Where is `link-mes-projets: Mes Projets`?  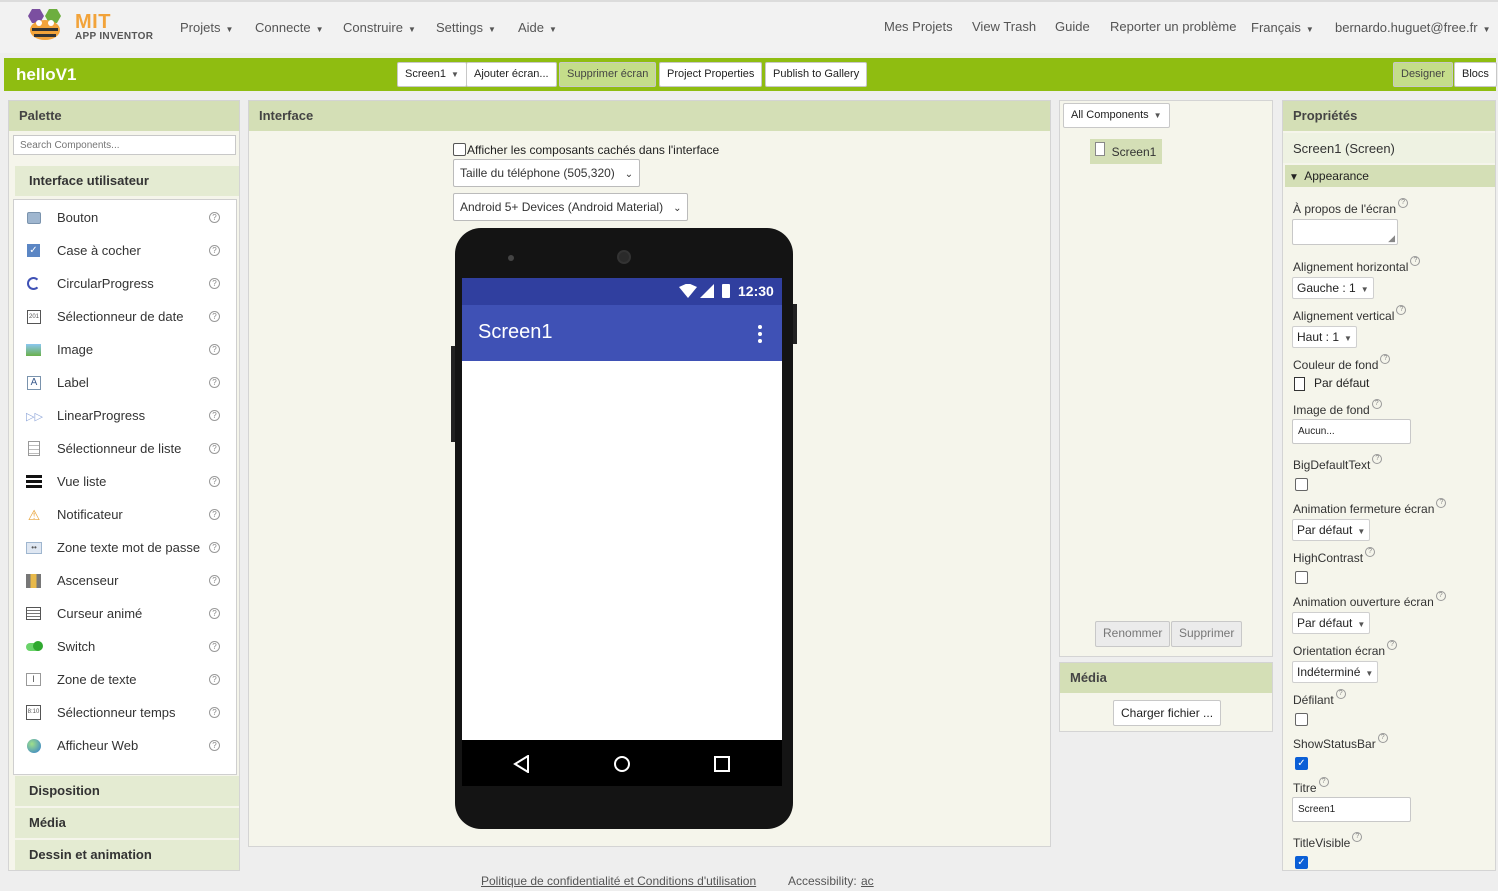
link-mes-projets: Mes Projets is located at coordinates (918, 26).